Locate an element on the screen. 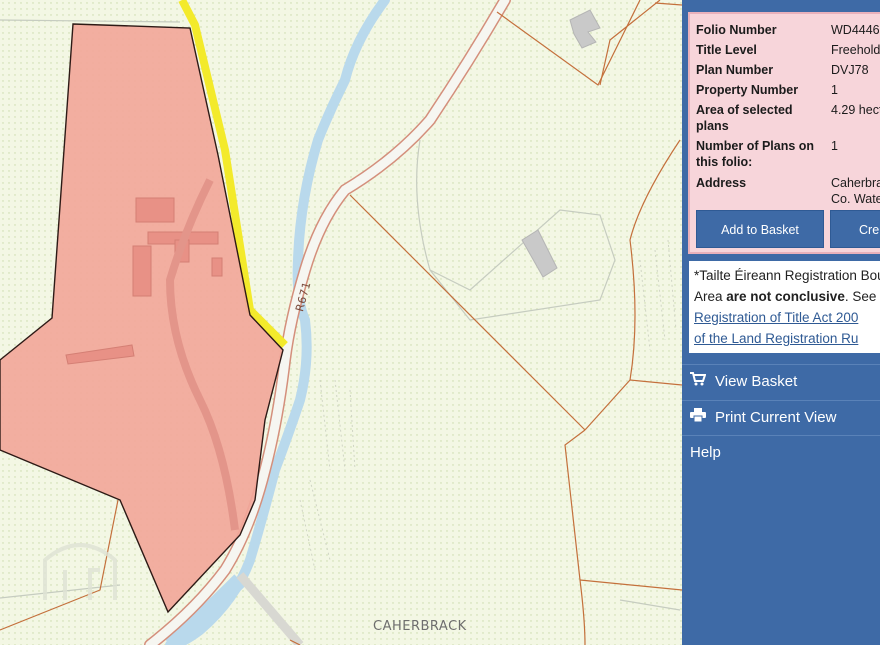  registration-act-link: Registration of Title Act 200 is located at coordinates (776, 317).